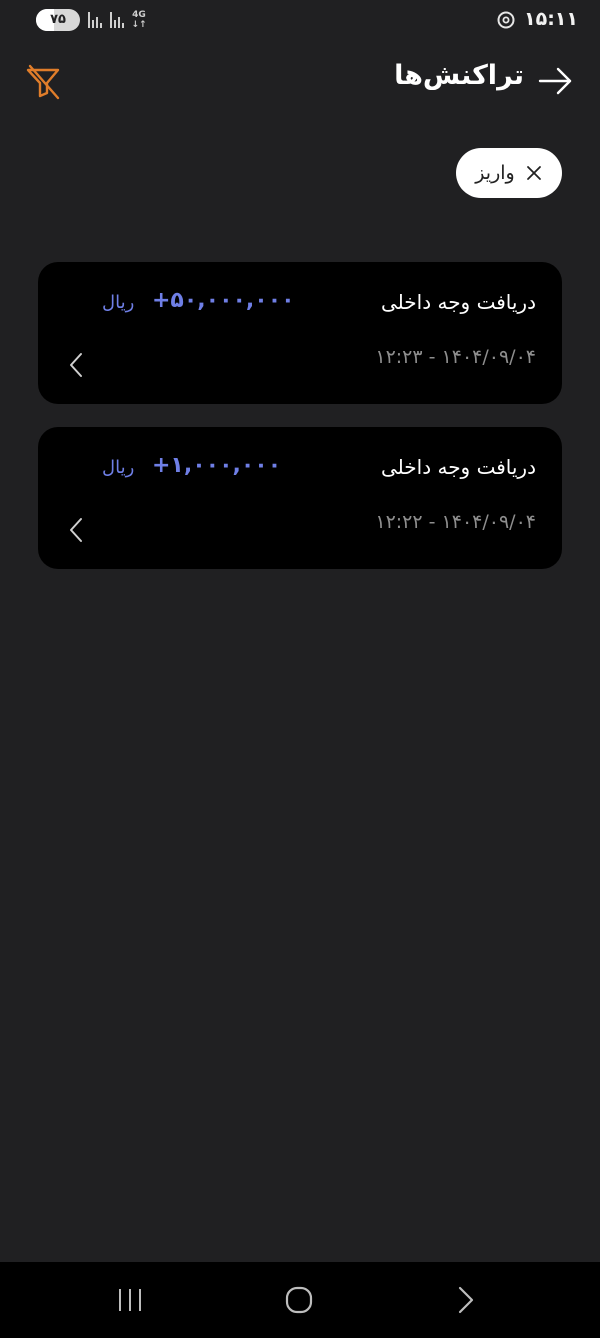 This screenshot has width=600, height=1338. Describe the element at coordinates (534, 173) in the screenshot. I see `close-icon` at that location.